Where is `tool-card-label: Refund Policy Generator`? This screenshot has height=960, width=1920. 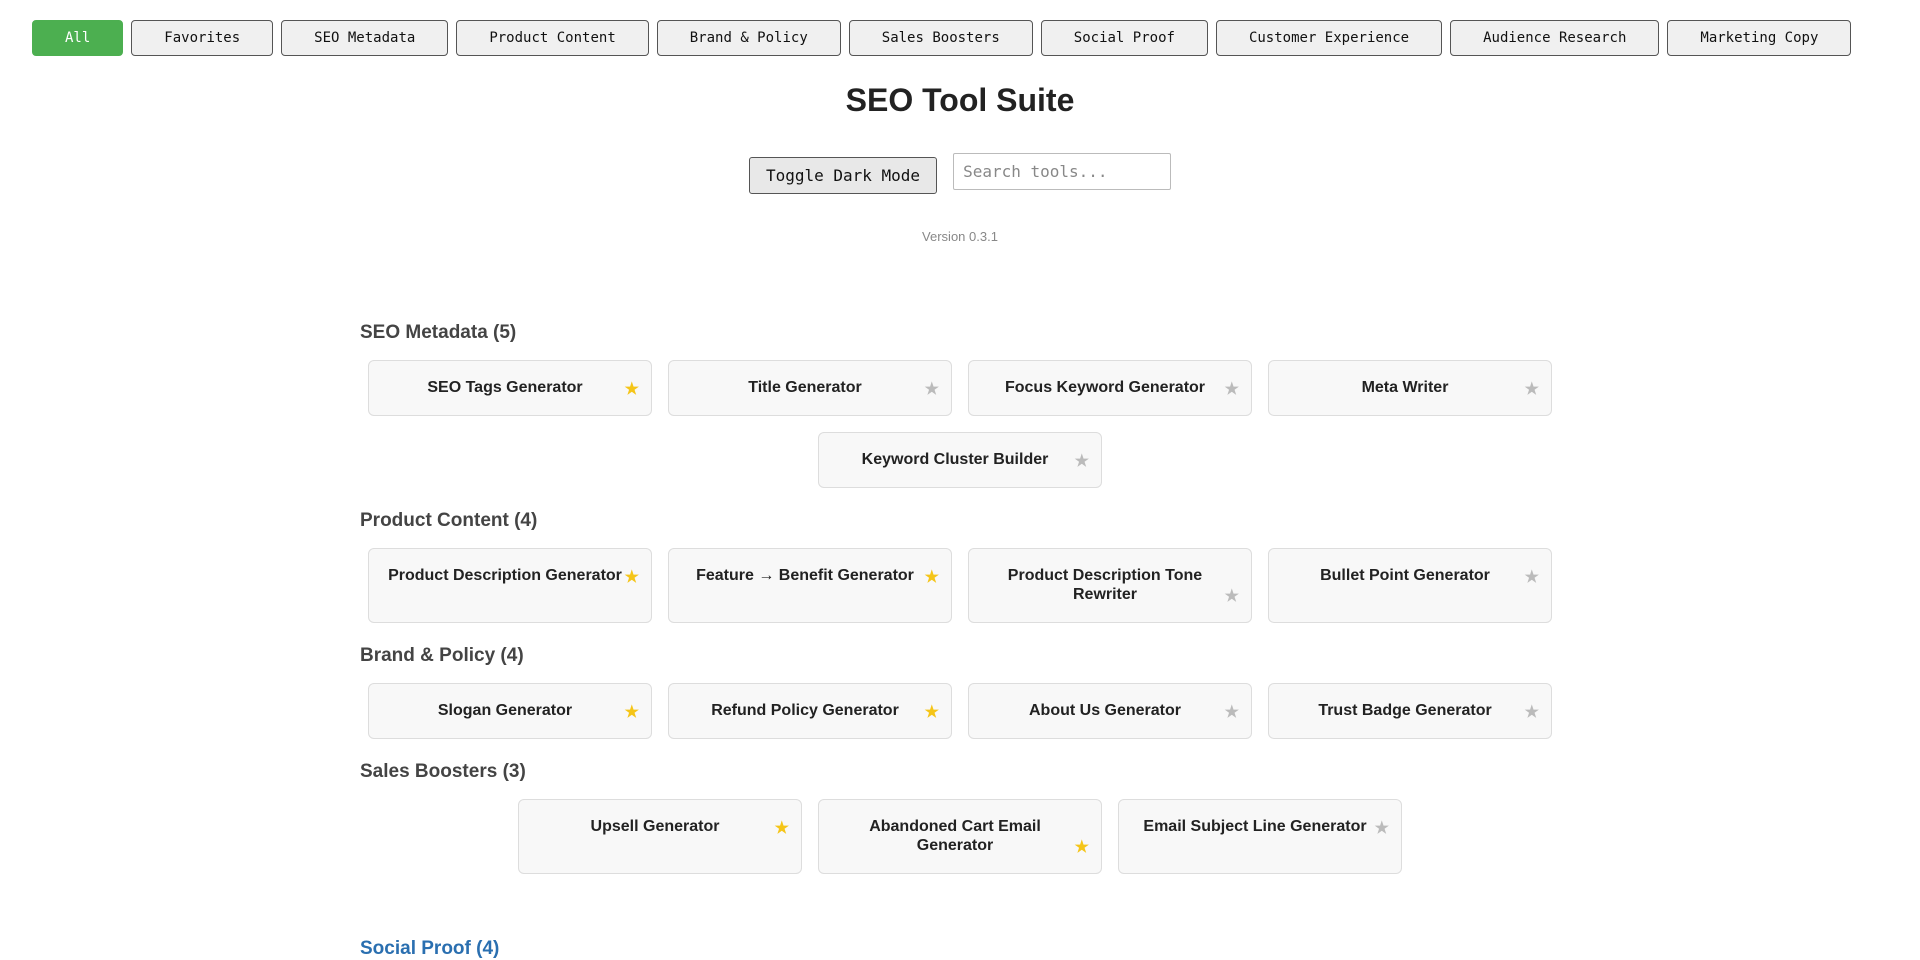 tool-card-label: Refund Policy Generator is located at coordinates (805, 710).